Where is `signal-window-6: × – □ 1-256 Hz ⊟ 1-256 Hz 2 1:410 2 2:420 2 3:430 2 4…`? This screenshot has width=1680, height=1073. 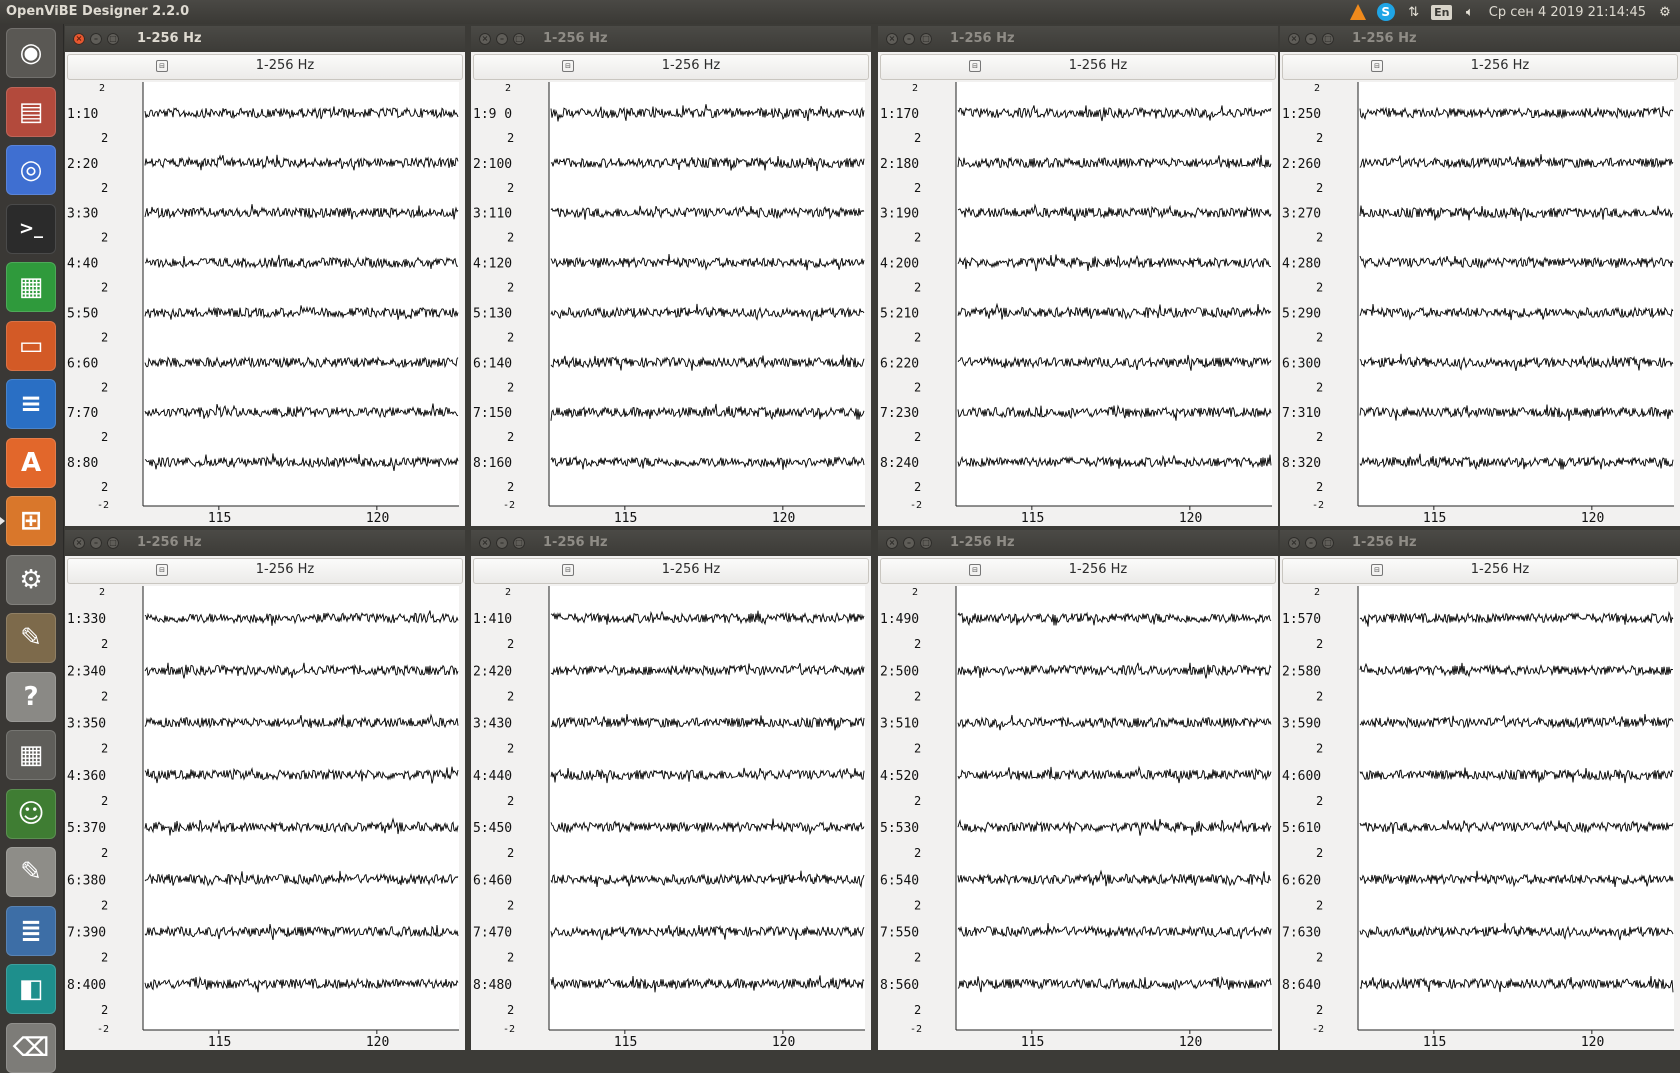 signal-window-6: × – □ 1-256 Hz ⊟ 1-256 Hz 2 1:410 2 2:420 2 3:430 2 4… is located at coordinates (671, 790).